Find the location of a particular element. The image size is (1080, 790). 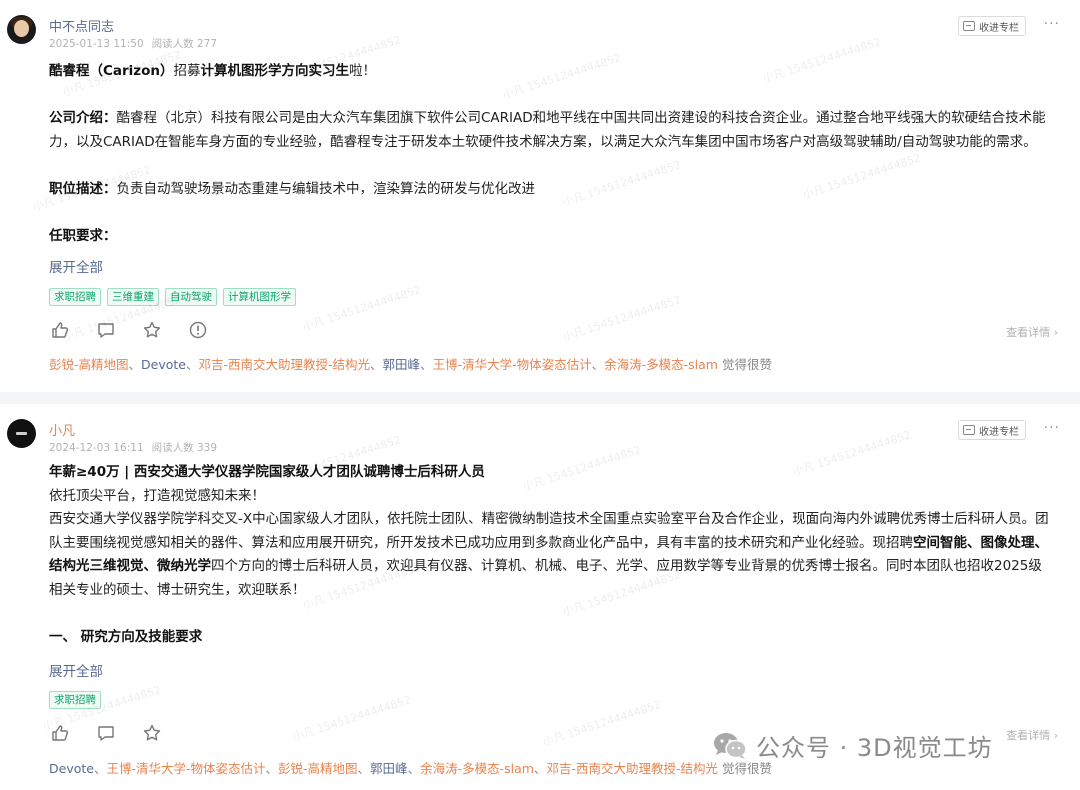

post-separator is located at coordinates (540, 398).